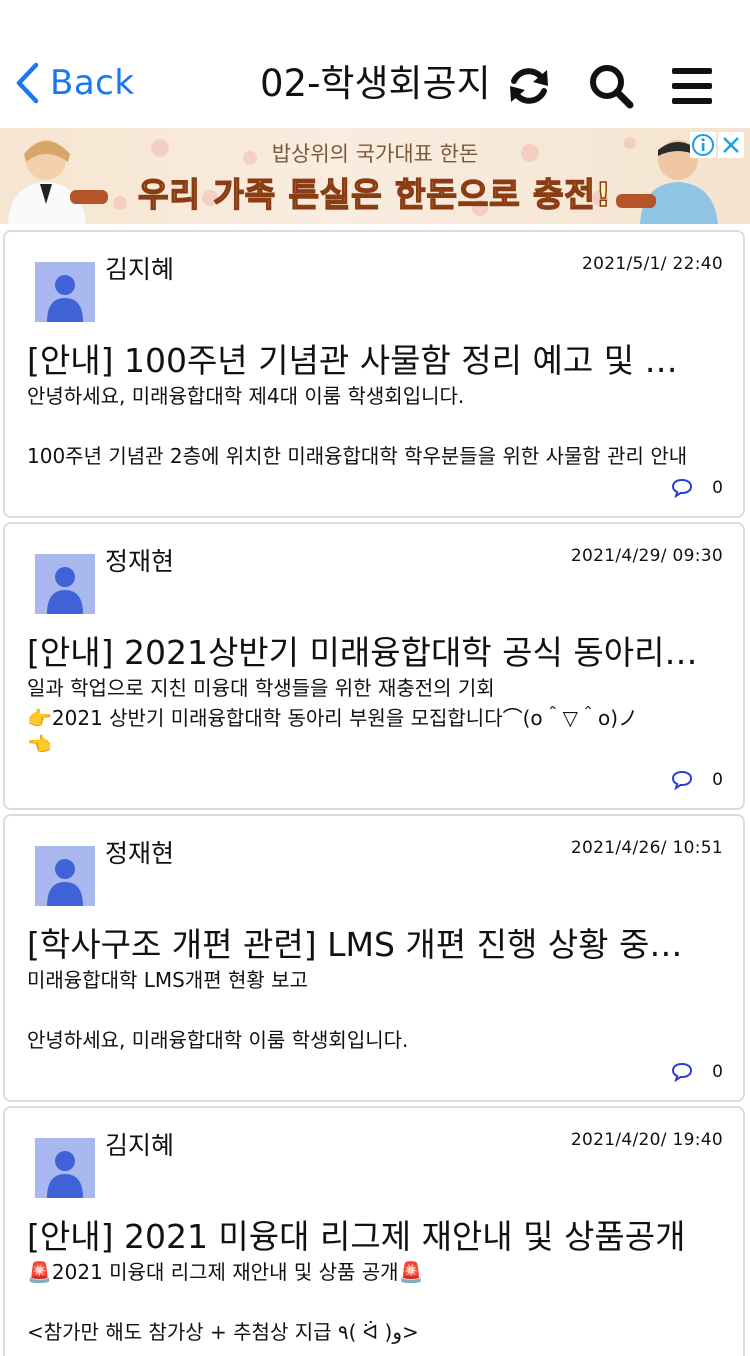 This screenshot has height=1356, width=750. What do you see at coordinates (92, 83) in the screenshot?
I see `back-label: Back` at bounding box center [92, 83].